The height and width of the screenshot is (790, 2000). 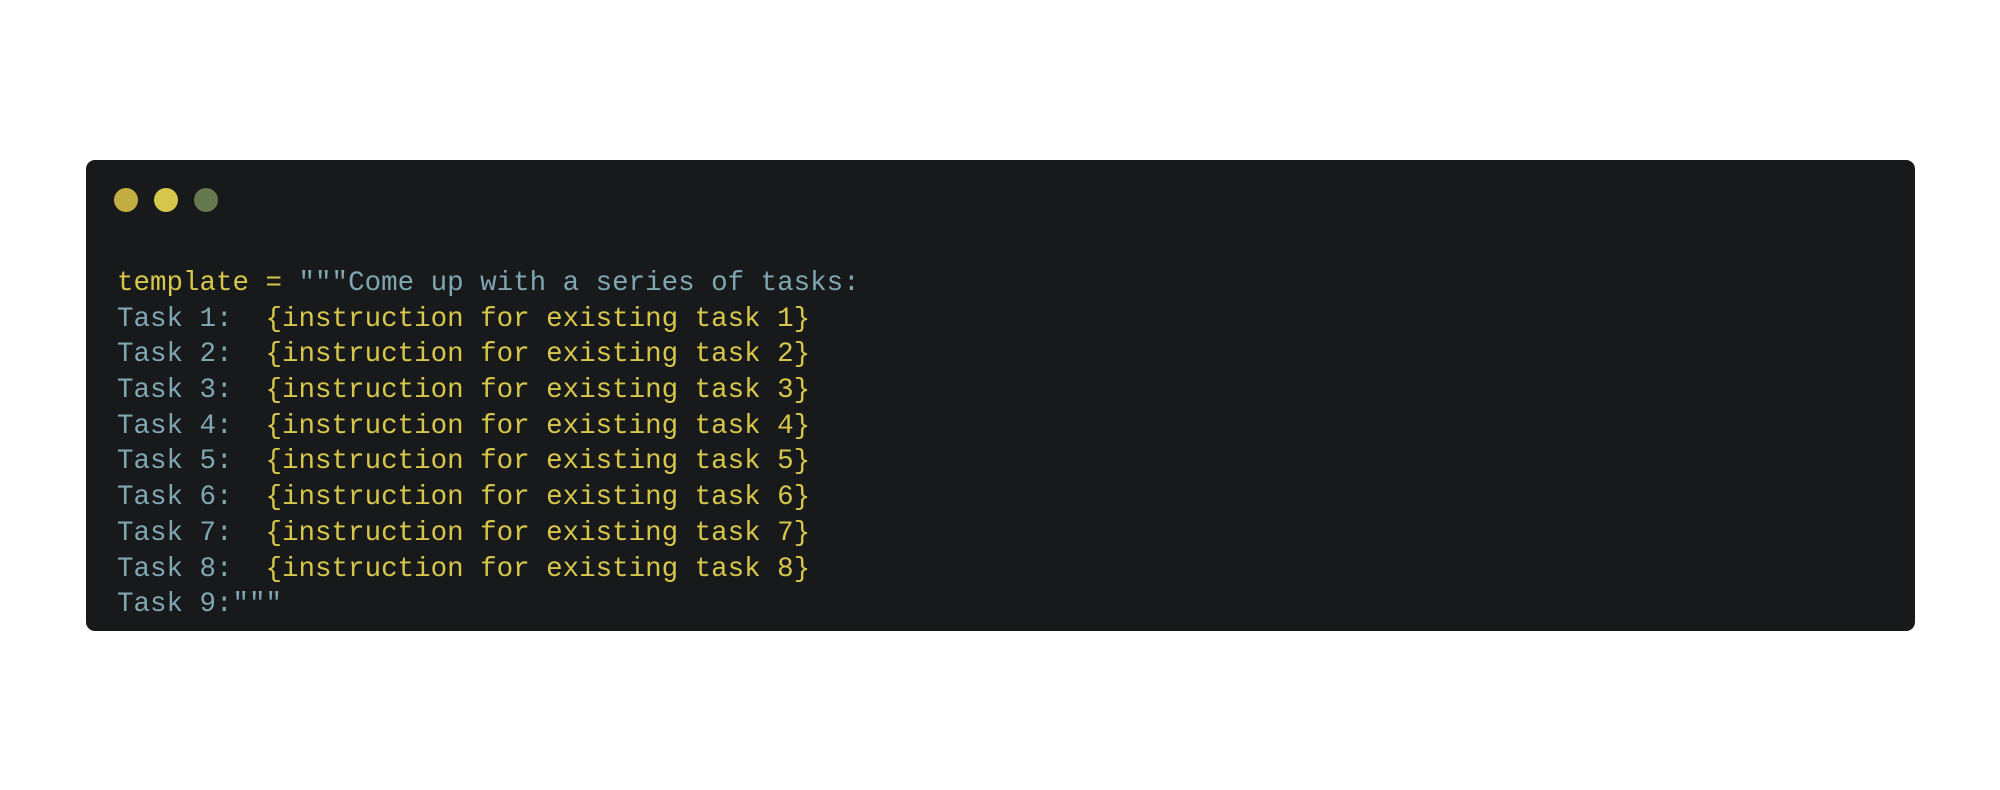 I want to click on assign-operator: =, so click(x=274, y=283).